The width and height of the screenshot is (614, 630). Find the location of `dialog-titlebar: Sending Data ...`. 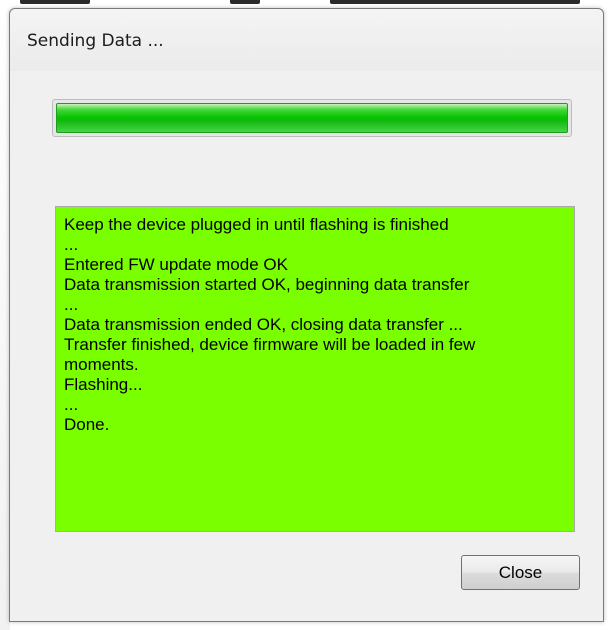

dialog-titlebar: Sending Data ... is located at coordinates (306, 40).